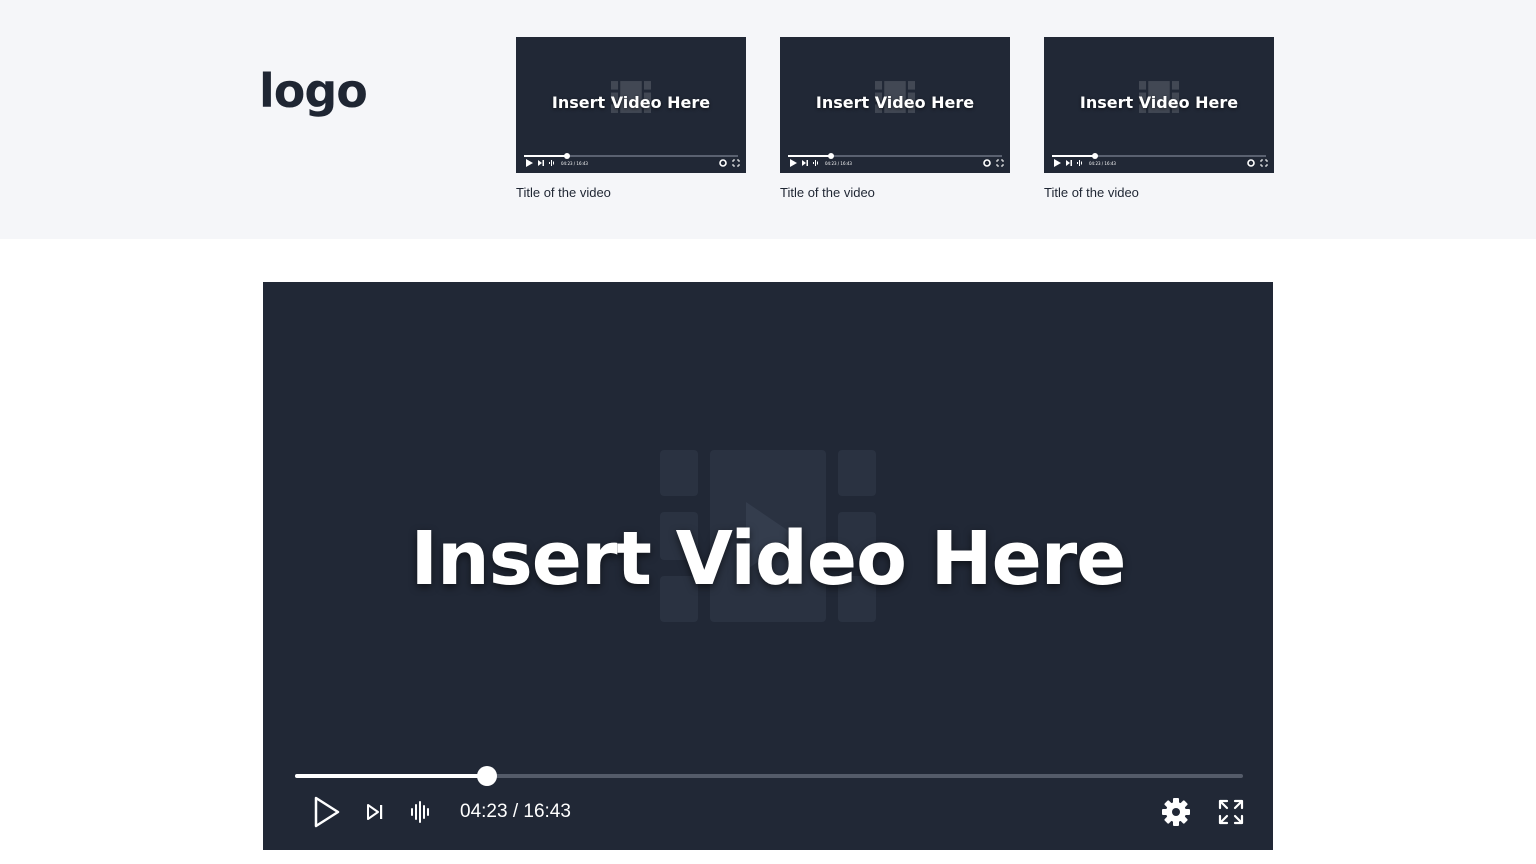 This screenshot has height=864, width=1536. I want to click on settings-button, so click(1176, 812).